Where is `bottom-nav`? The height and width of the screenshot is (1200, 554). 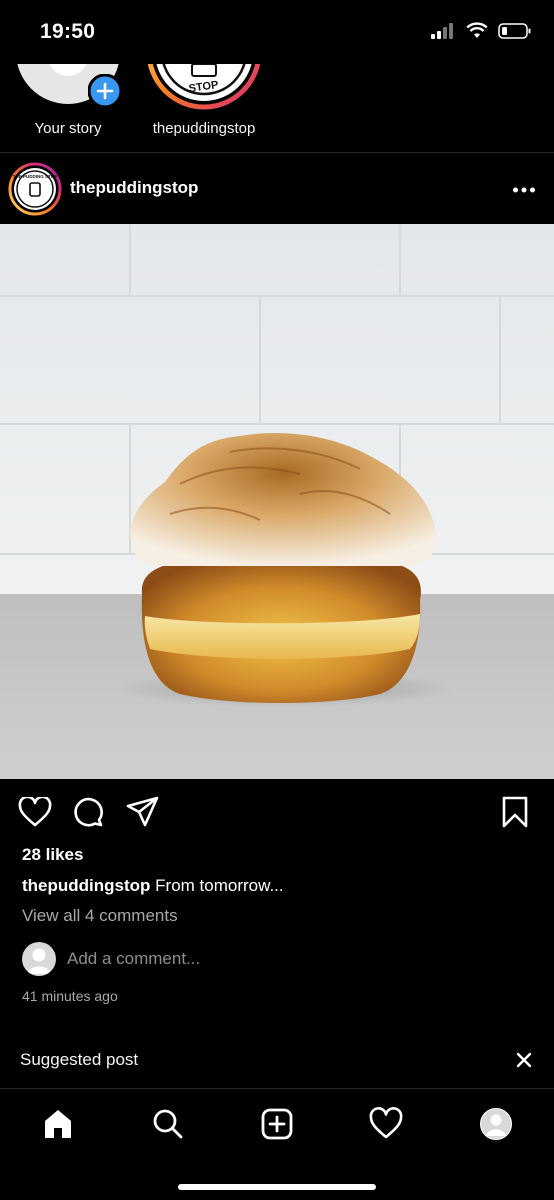
bottom-nav is located at coordinates (277, 1144).